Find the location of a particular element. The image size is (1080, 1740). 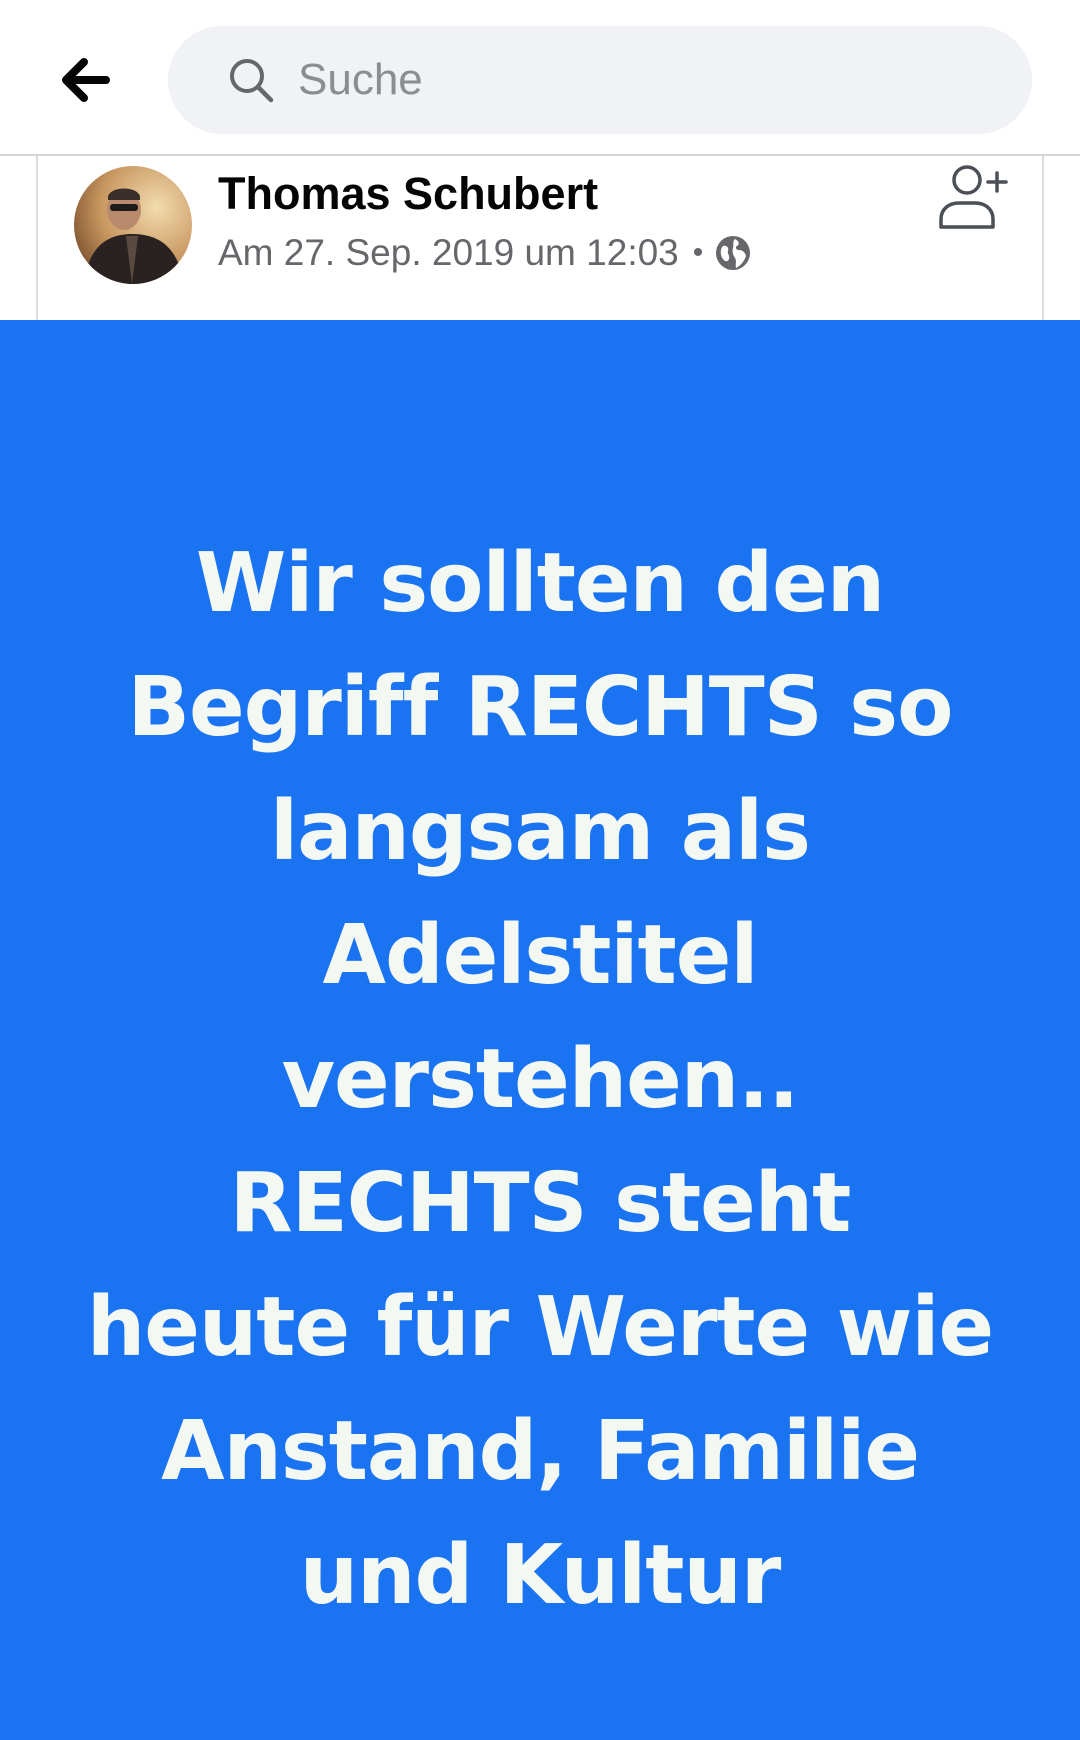

add-friend-icon is located at coordinates (973, 197).